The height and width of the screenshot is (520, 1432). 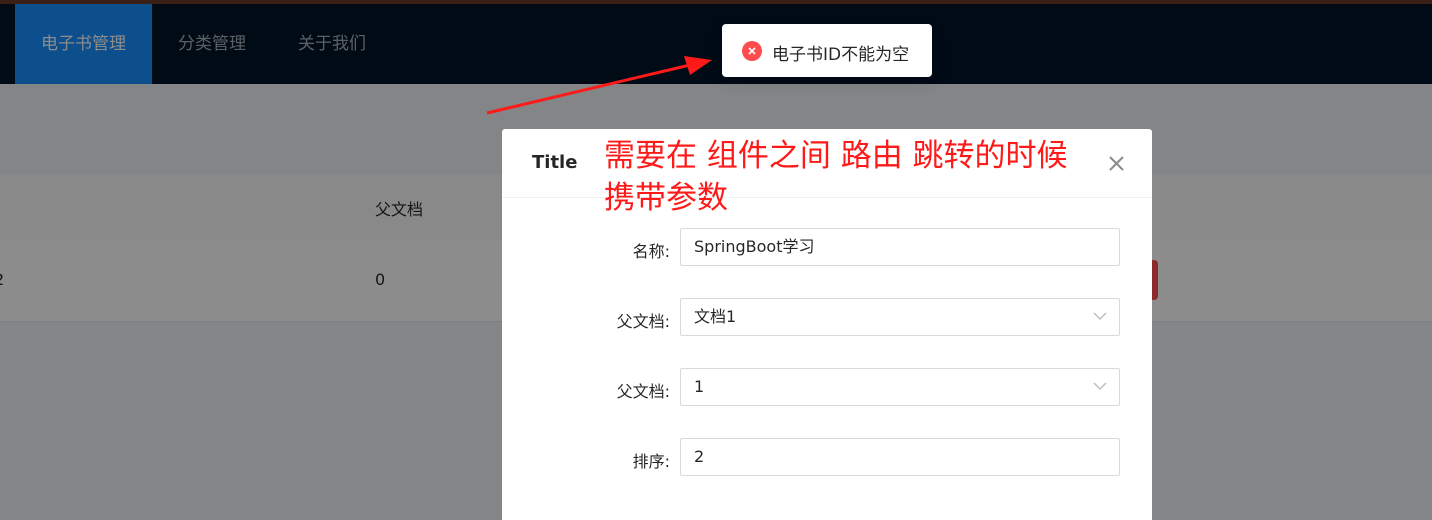 I want to click on name-input: SpringBoot学习, so click(x=900, y=247).